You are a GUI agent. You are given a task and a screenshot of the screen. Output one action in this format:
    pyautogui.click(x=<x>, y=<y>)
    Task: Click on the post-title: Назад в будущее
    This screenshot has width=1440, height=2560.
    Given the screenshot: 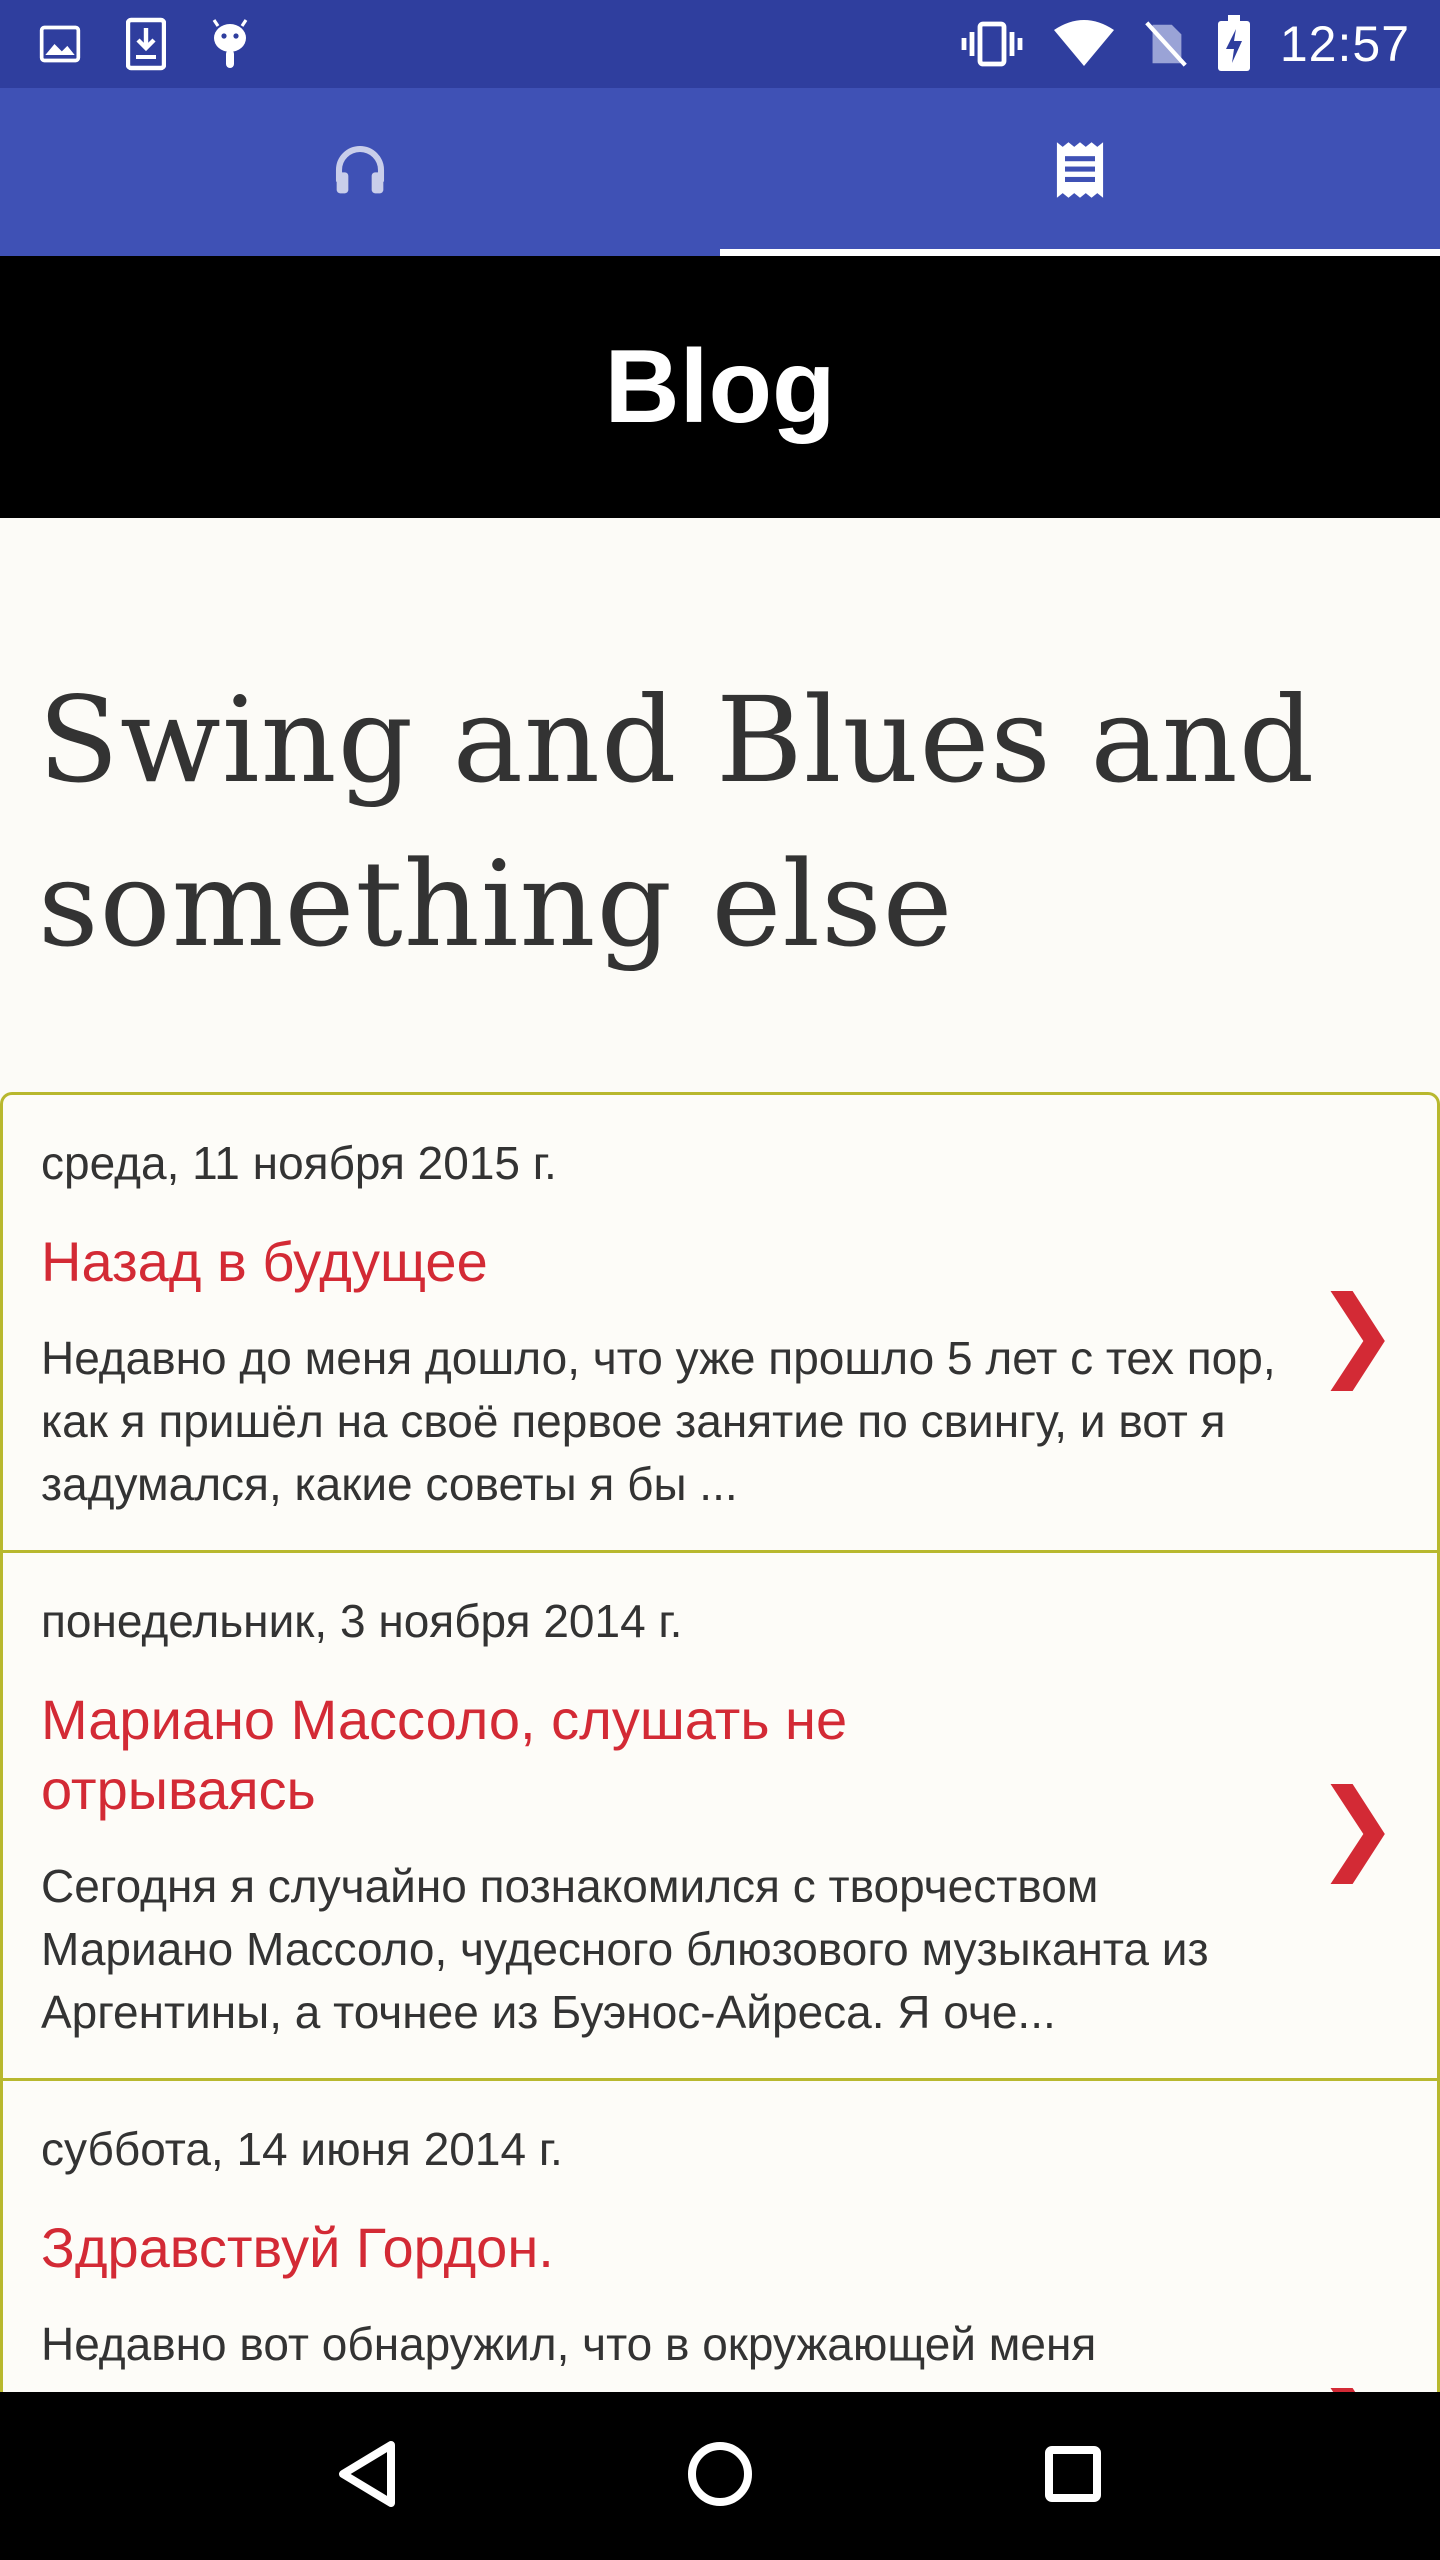 What is the action you would take?
    pyautogui.click(x=664, y=1262)
    